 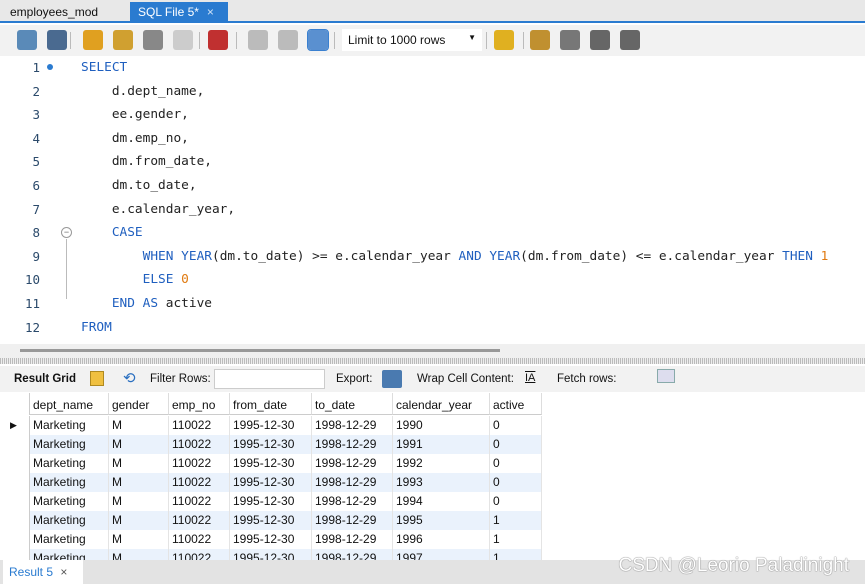 I want to click on grid-cell: 1996, so click(x=441, y=539).